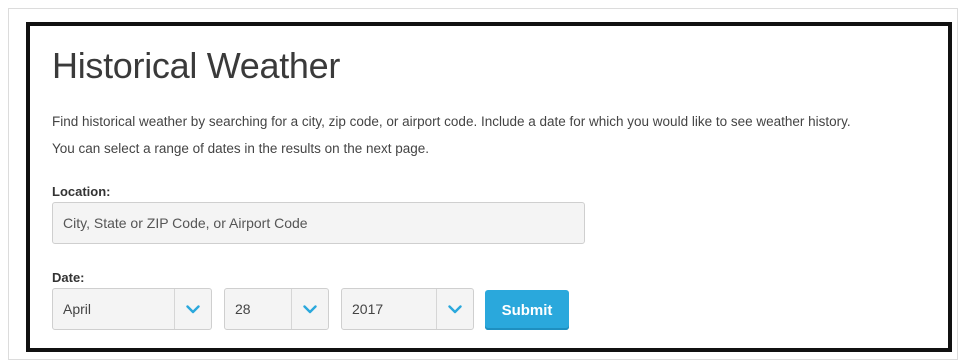  Describe the element at coordinates (132, 309) in the screenshot. I see `month-select: April` at that location.